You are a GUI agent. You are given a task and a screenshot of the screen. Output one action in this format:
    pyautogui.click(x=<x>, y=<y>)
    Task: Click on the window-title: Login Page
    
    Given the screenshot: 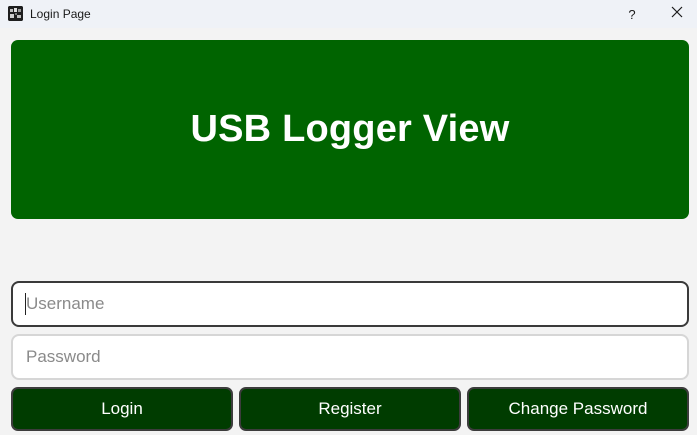 What is the action you would take?
    pyautogui.click(x=60, y=14)
    